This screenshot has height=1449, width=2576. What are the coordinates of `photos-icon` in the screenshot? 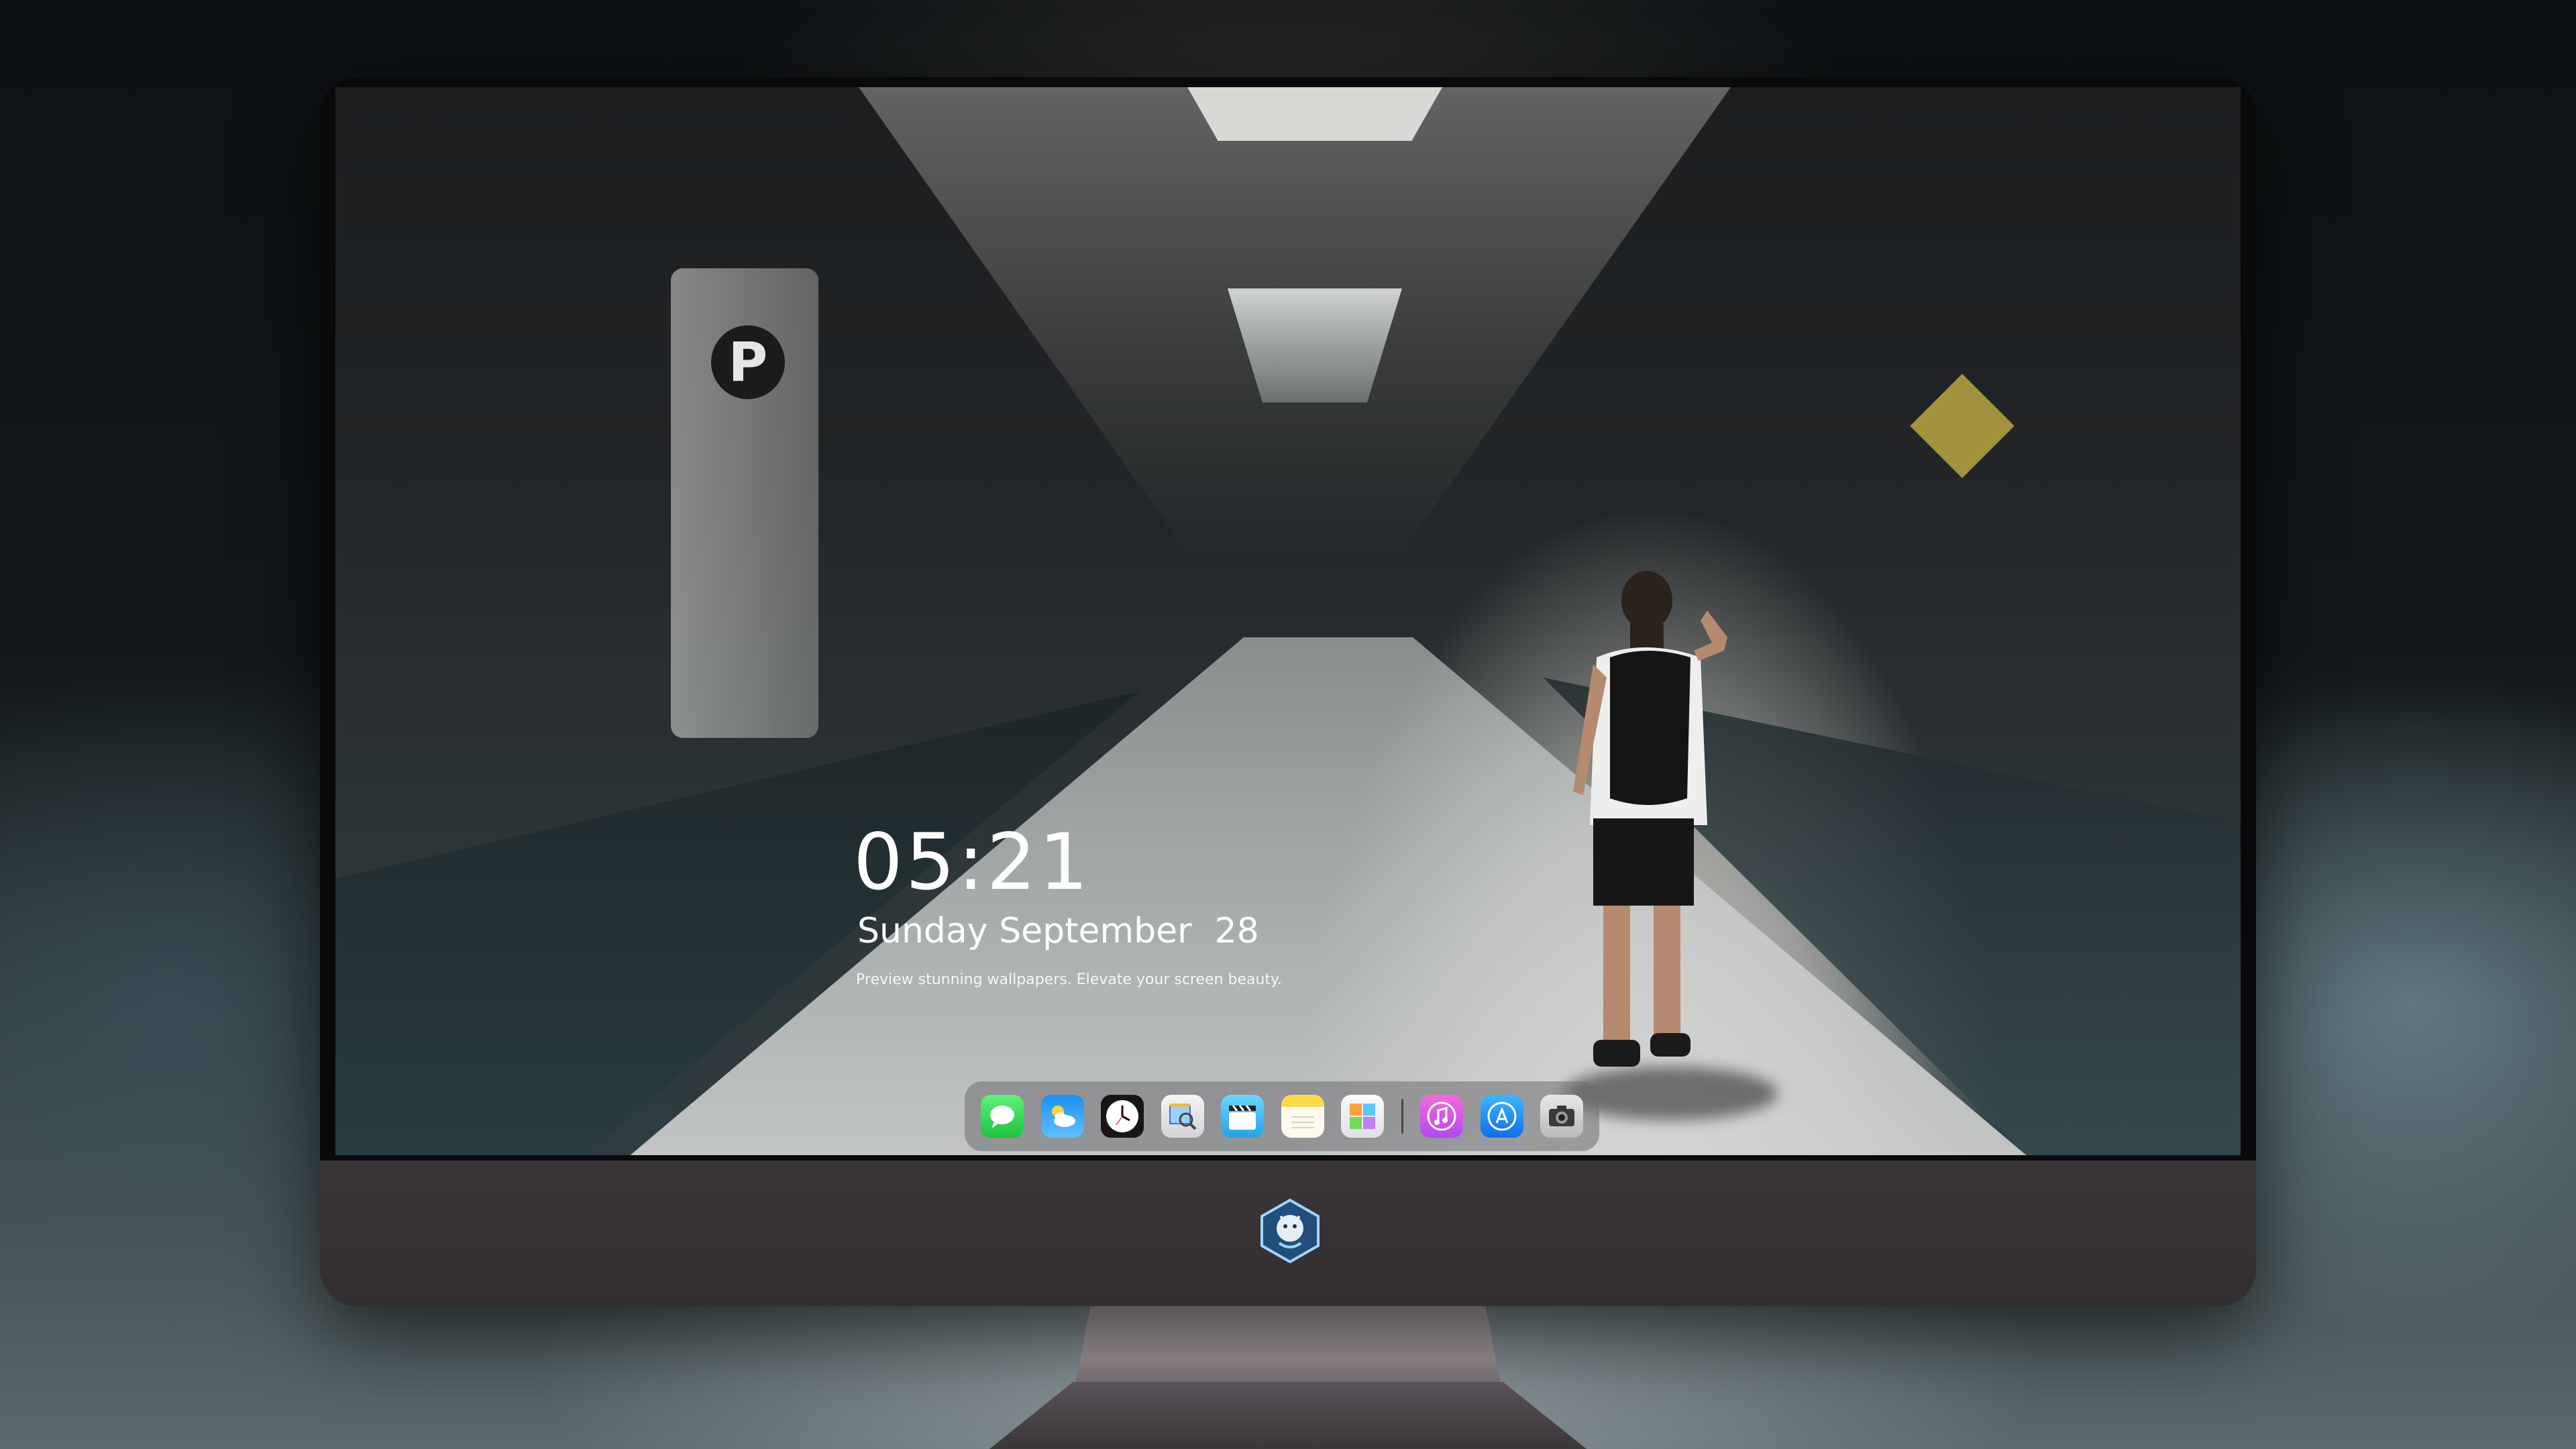 It's located at (1362, 1116).